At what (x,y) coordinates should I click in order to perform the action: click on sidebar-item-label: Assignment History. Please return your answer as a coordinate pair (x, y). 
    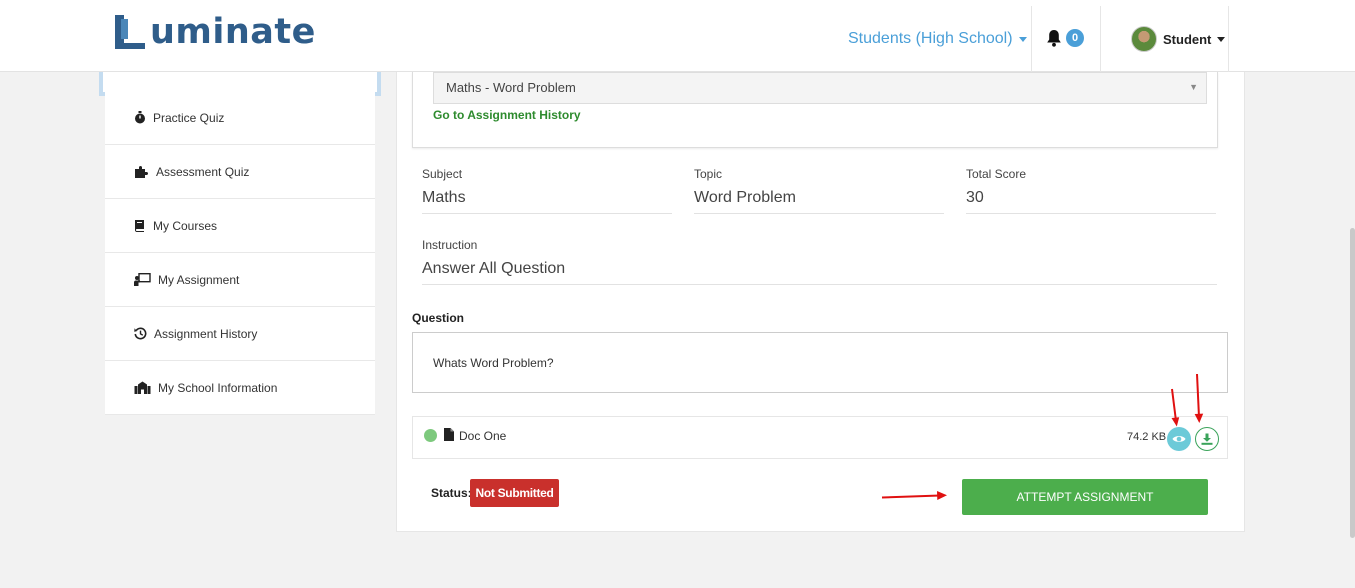
    Looking at the image, I should click on (206, 333).